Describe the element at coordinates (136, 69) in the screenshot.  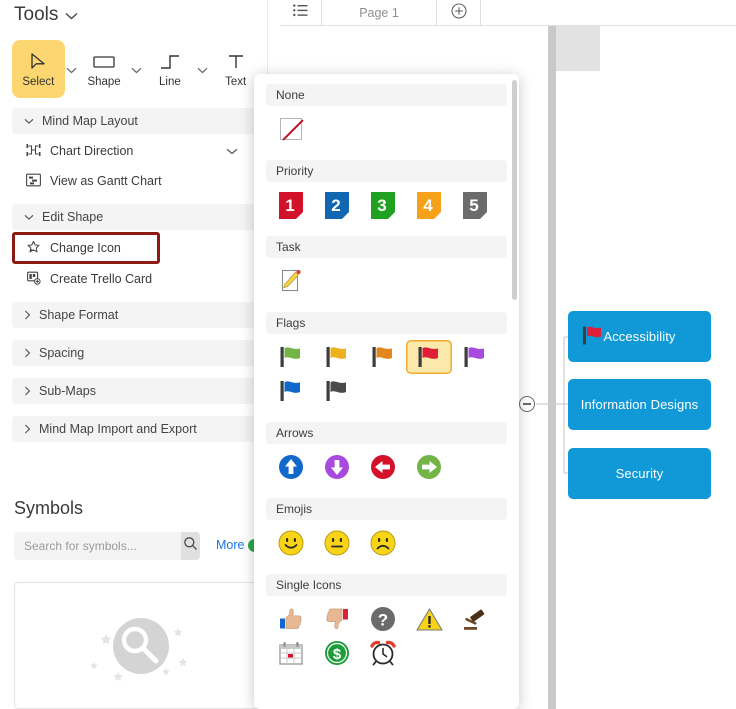
I see `tool-shape-caret` at that location.